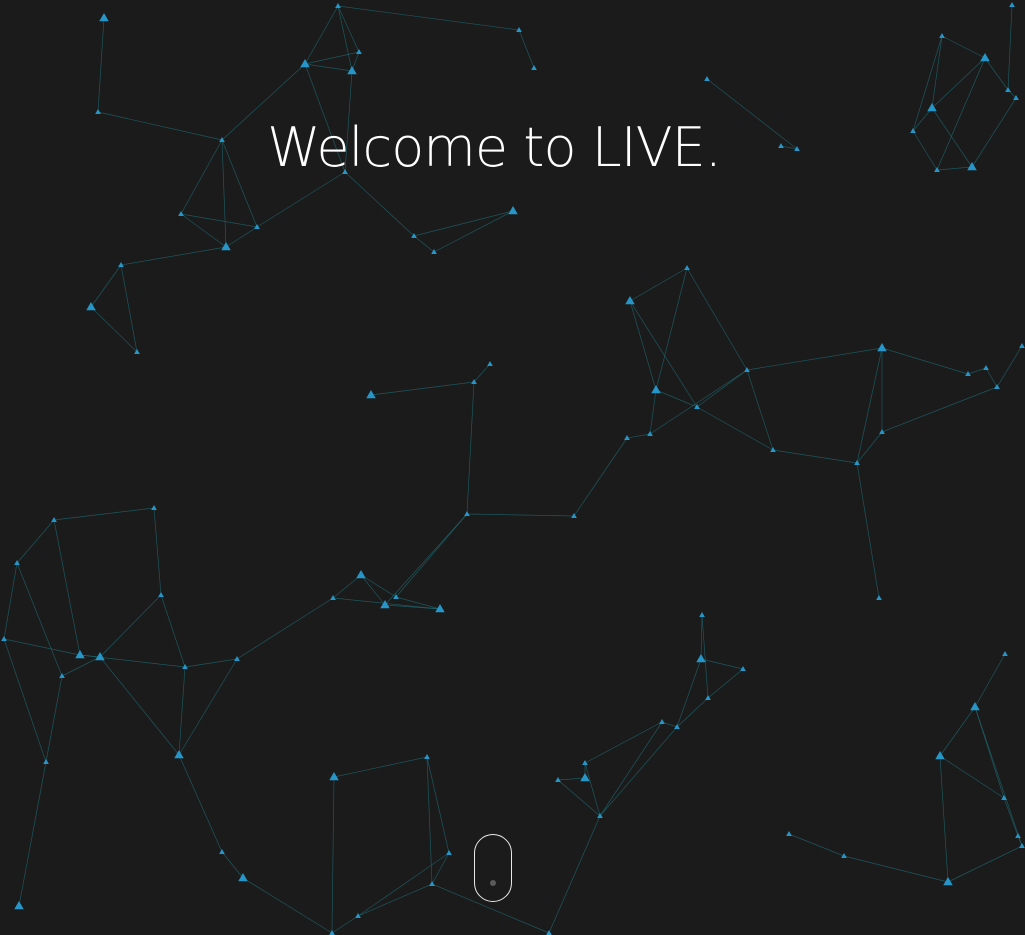  What do you see at coordinates (494, 147) in the screenshot?
I see `welcome-heading: Welcome to LIVE.` at bounding box center [494, 147].